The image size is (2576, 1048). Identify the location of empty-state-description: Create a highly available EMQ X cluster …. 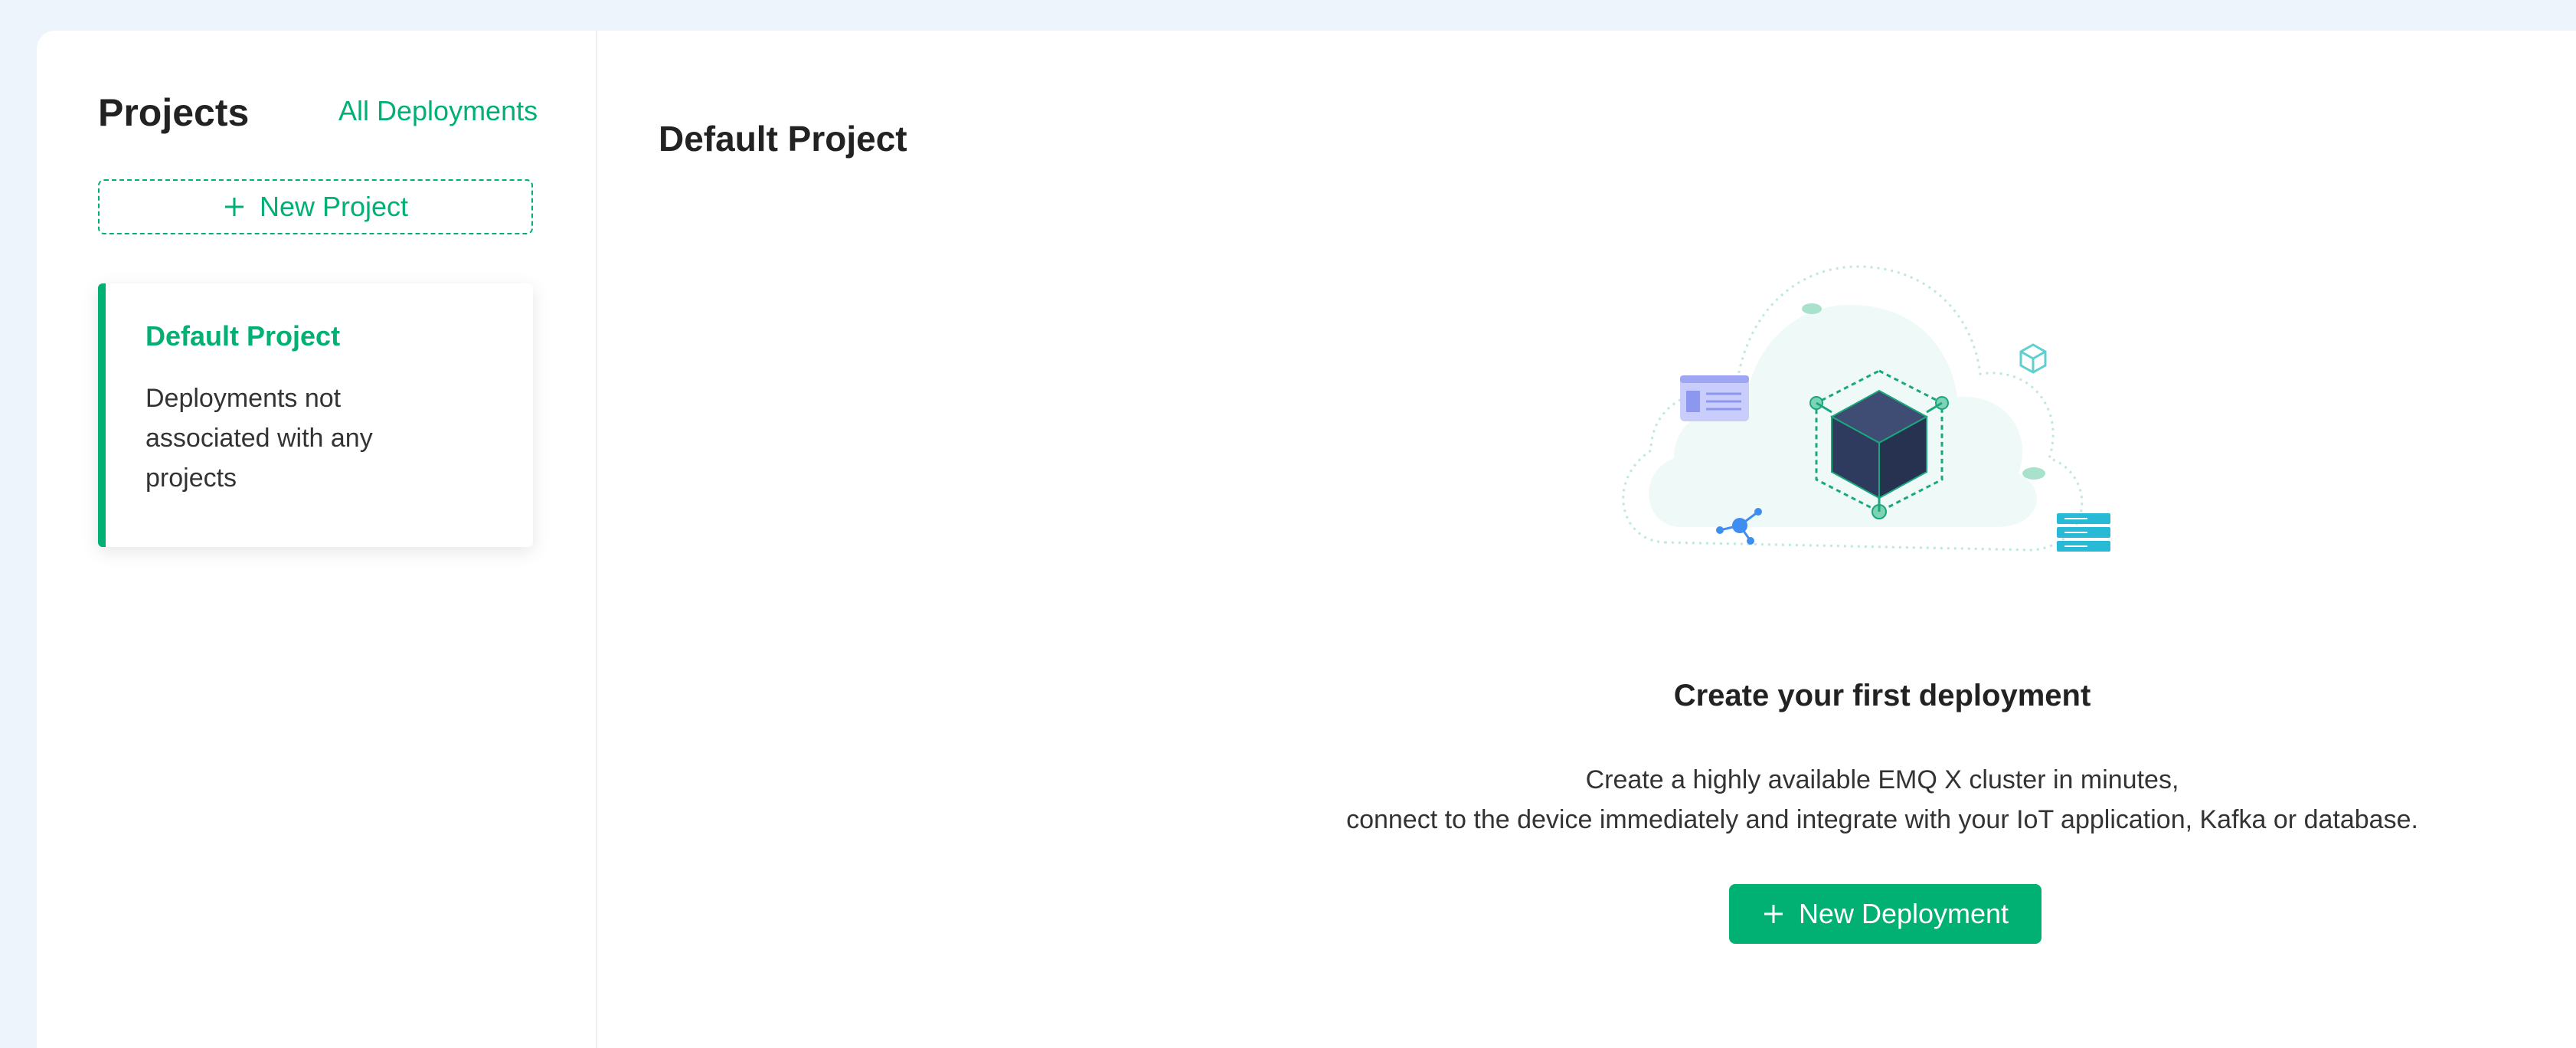
(1882, 800).